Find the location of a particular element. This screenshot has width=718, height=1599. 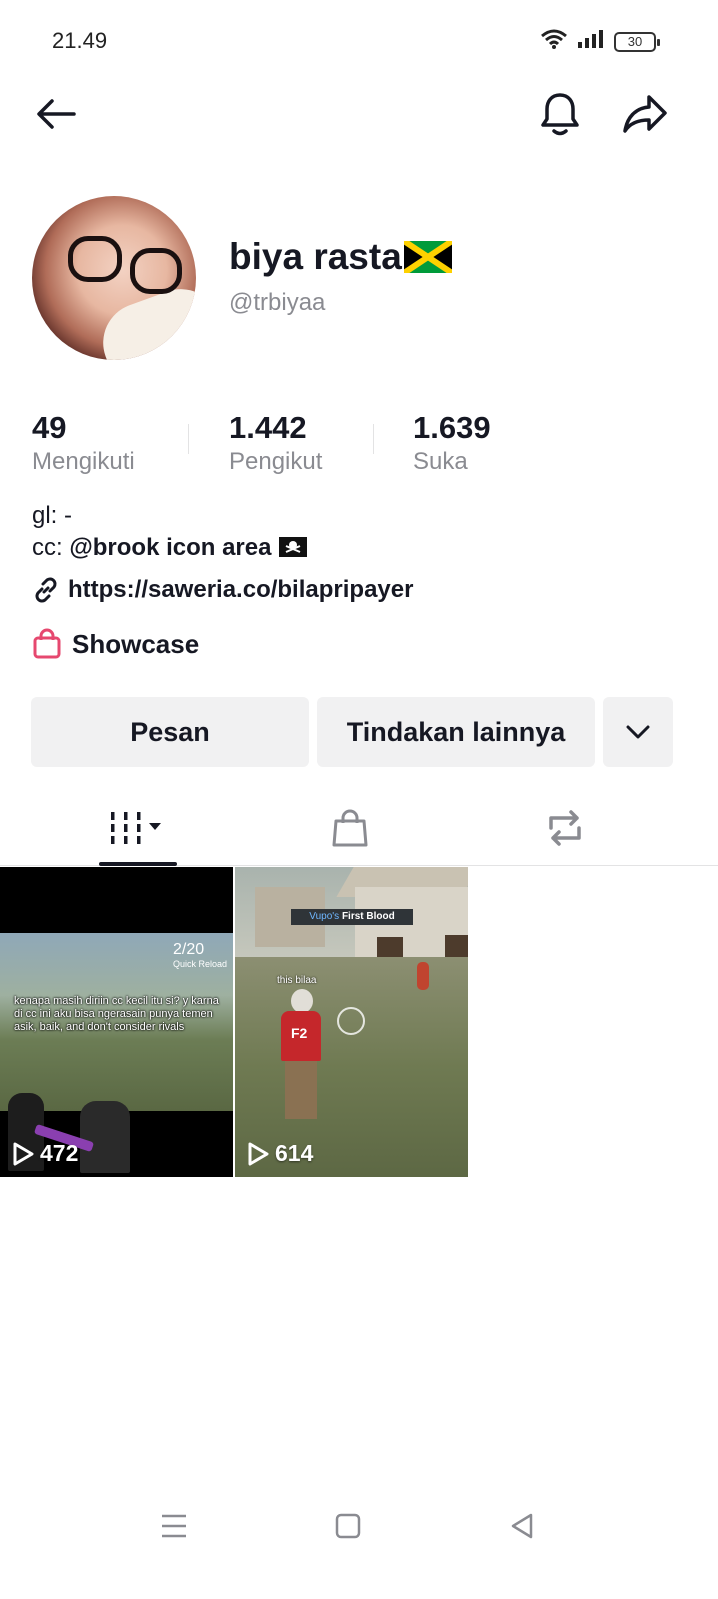

bio-mention: @brook icon area is located at coordinates (170, 547).